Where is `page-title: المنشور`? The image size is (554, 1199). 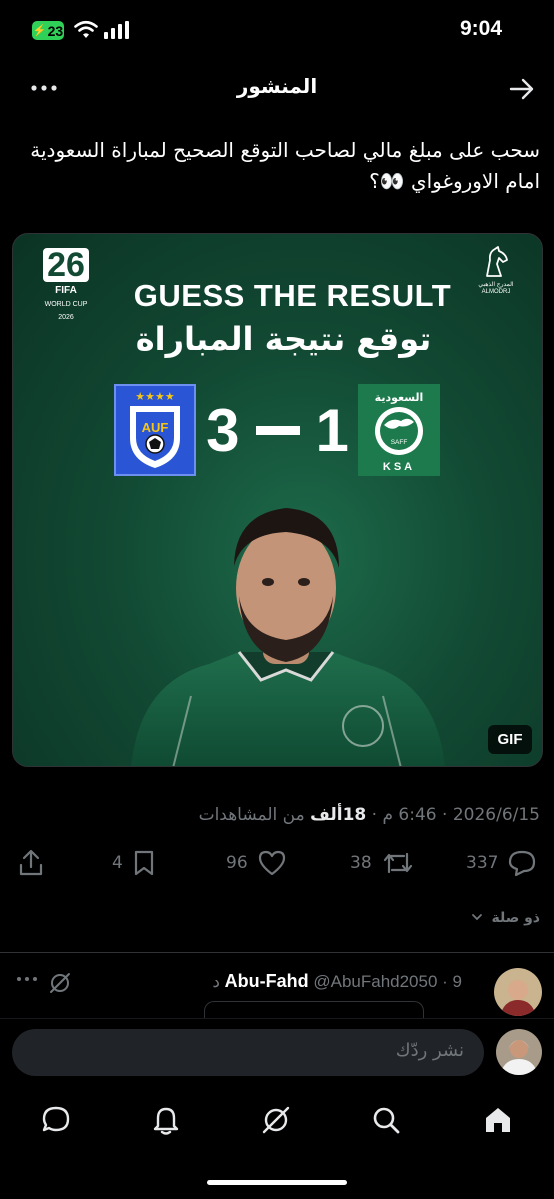 page-title: المنشور is located at coordinates (277, 86).